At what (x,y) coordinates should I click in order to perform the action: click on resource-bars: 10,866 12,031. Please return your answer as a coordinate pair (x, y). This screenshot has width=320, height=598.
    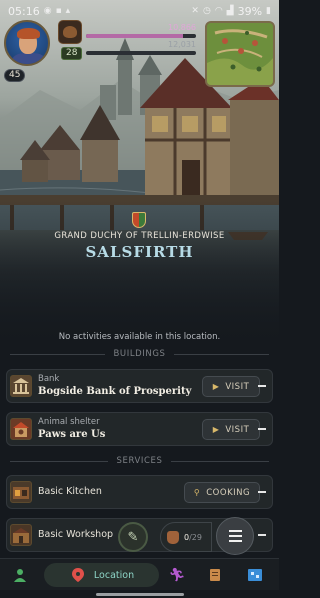
    Looking at the image, I should click on (141, 39).